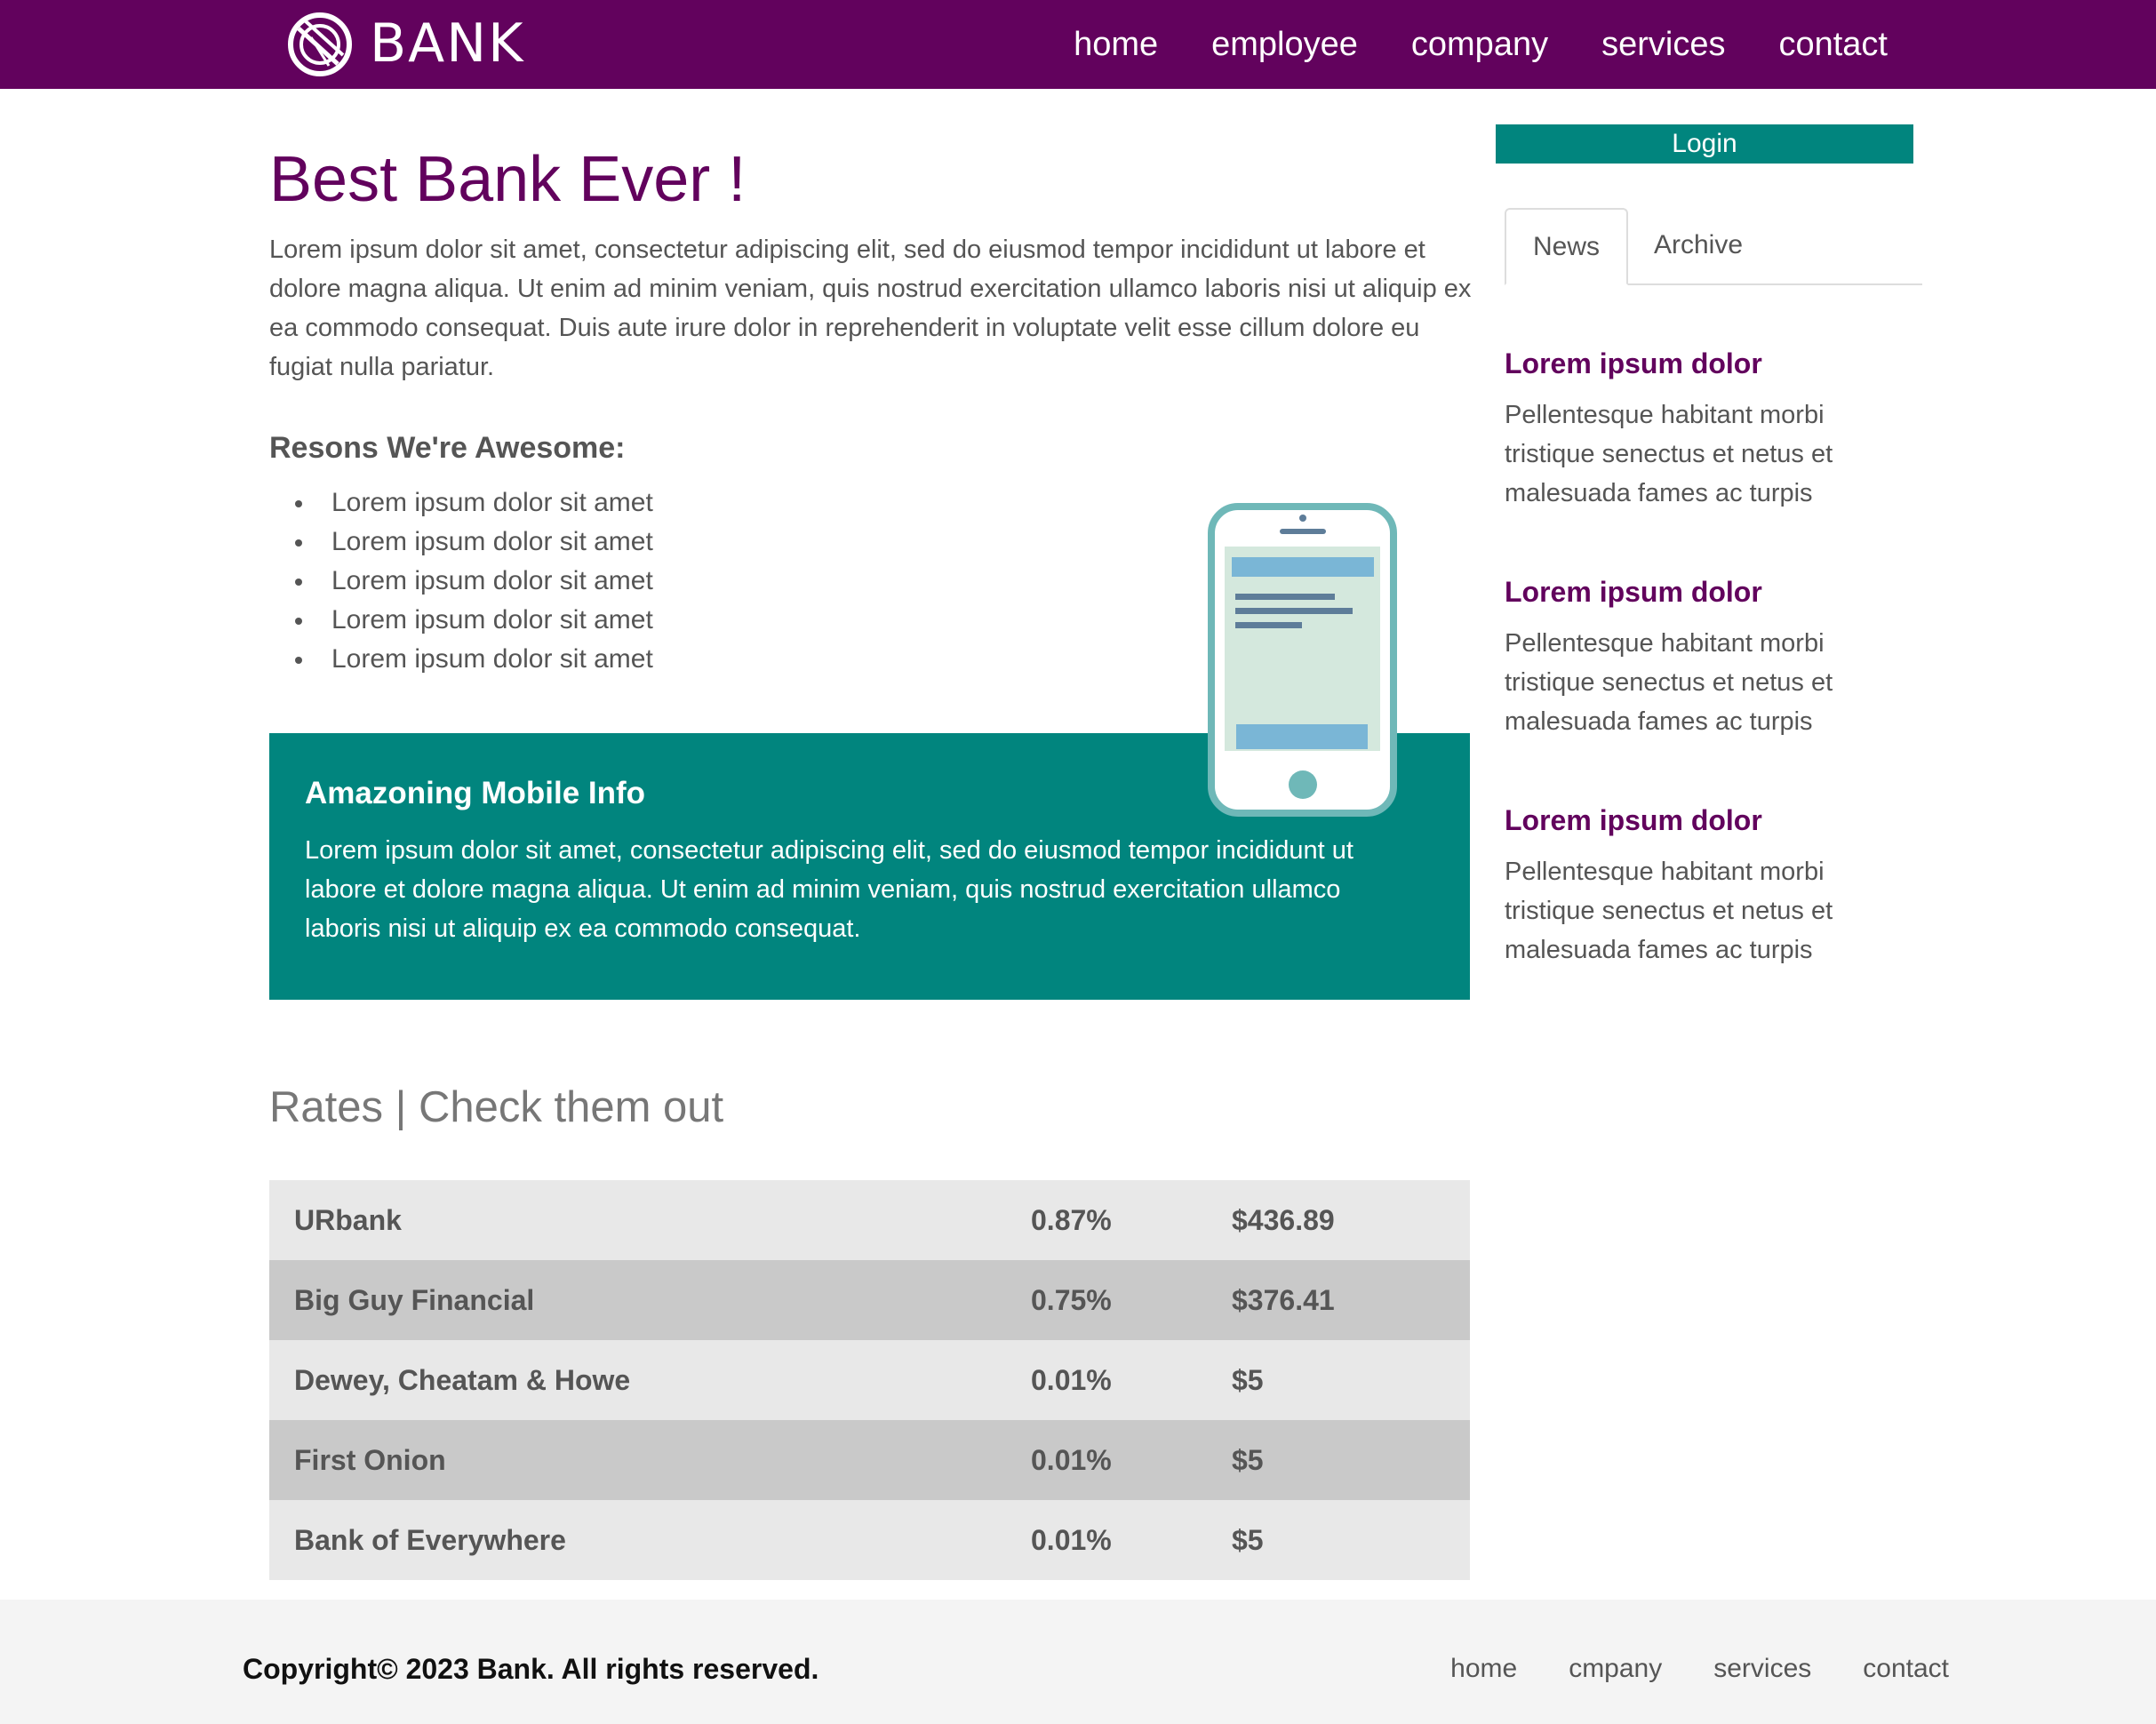 This screenshot has height=1724, width=2156. I want to click on tab-news: News, so click(1566, 246).